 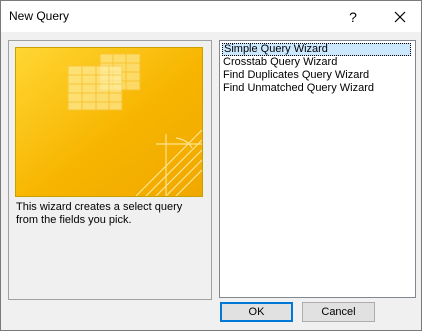 What do you see at coordinates (353, 16) in the screenshot?
I see `help-button: ?` at bounding box center [353, 16].